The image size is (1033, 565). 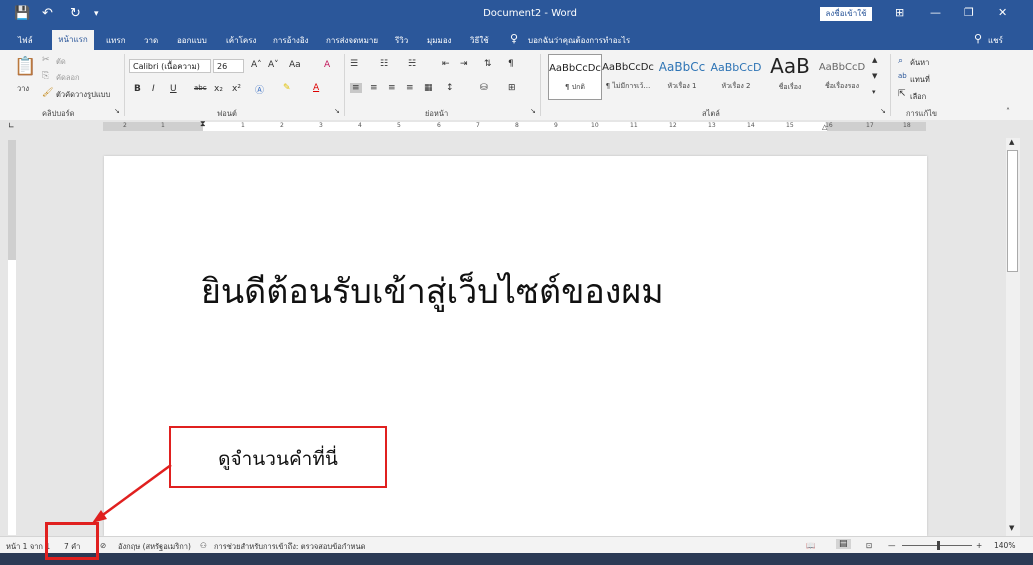 What do you see at coordinates (902, 94) in the screenshot?
I see `select-icon: ⇱` at bounding box center [902, 94].